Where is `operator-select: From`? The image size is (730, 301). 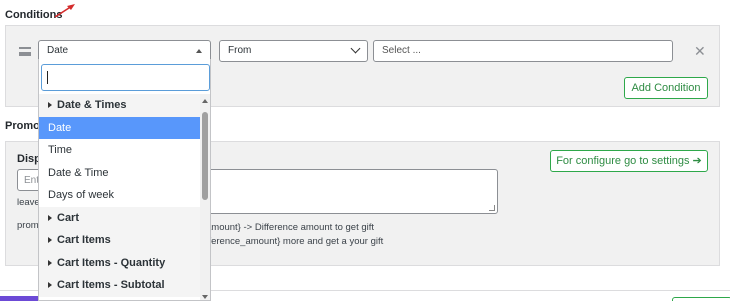 operator-select: From is located at coordinates (293, 51).